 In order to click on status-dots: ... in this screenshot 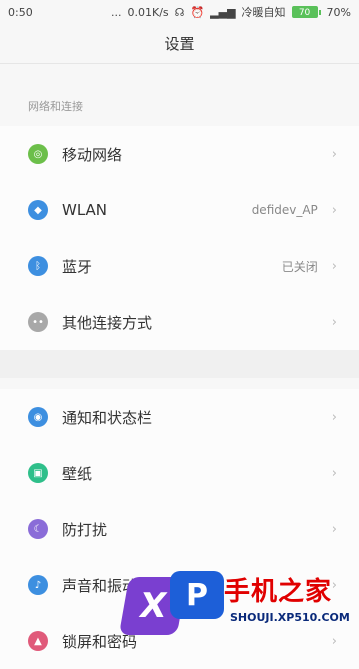, I will do `click(116, 12)`.